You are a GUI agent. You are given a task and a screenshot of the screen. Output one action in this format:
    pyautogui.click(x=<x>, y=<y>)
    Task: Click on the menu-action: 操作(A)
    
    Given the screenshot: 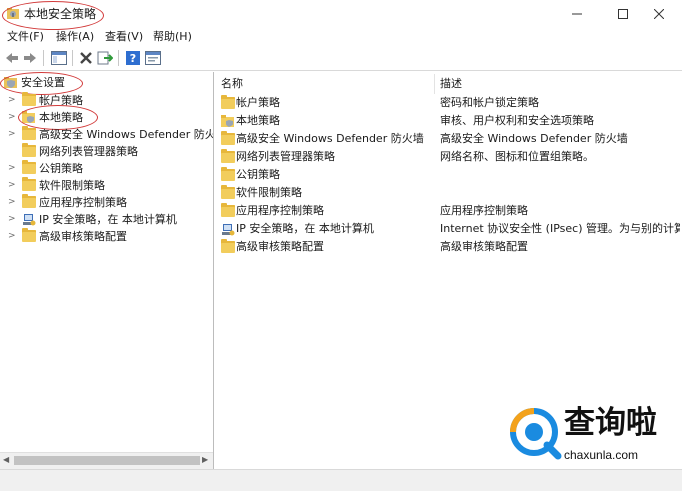 What is the action you would take?
    pyautogui.click(x=75, y=37)
    